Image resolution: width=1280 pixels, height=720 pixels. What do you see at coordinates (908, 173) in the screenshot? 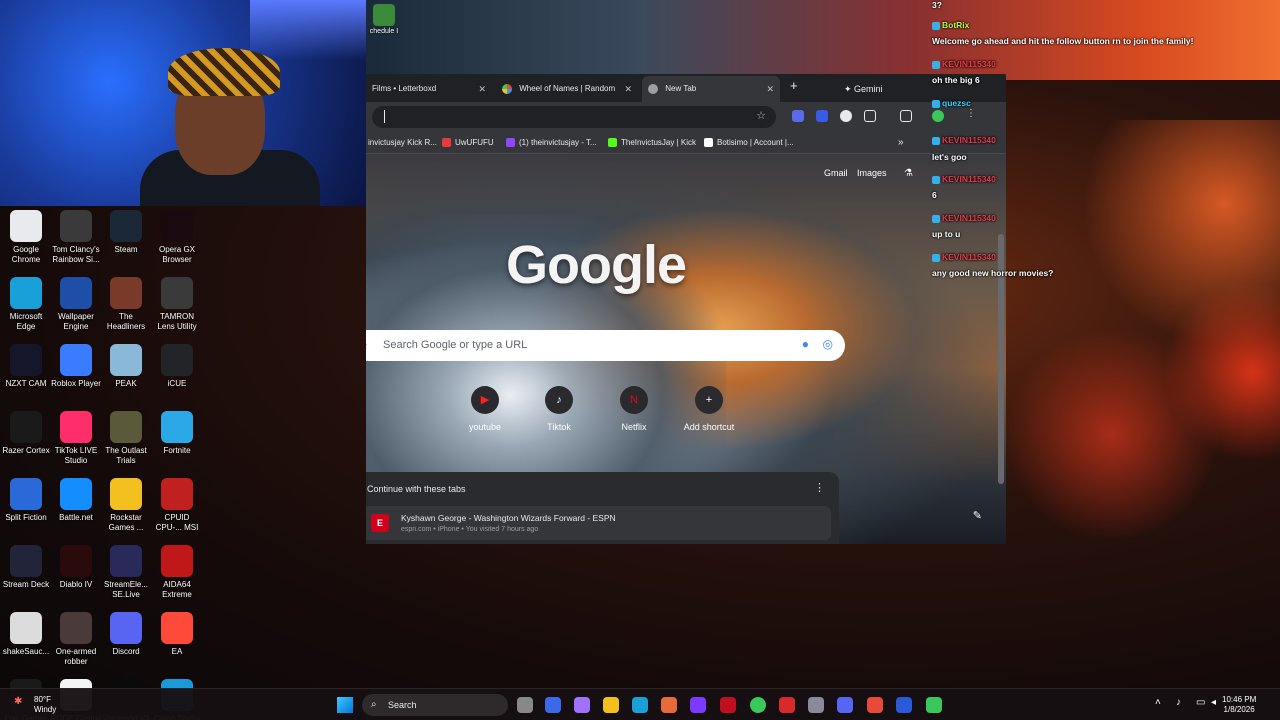
I see `labs-flask-icon: ⚗` at bounding box center [908, 173].